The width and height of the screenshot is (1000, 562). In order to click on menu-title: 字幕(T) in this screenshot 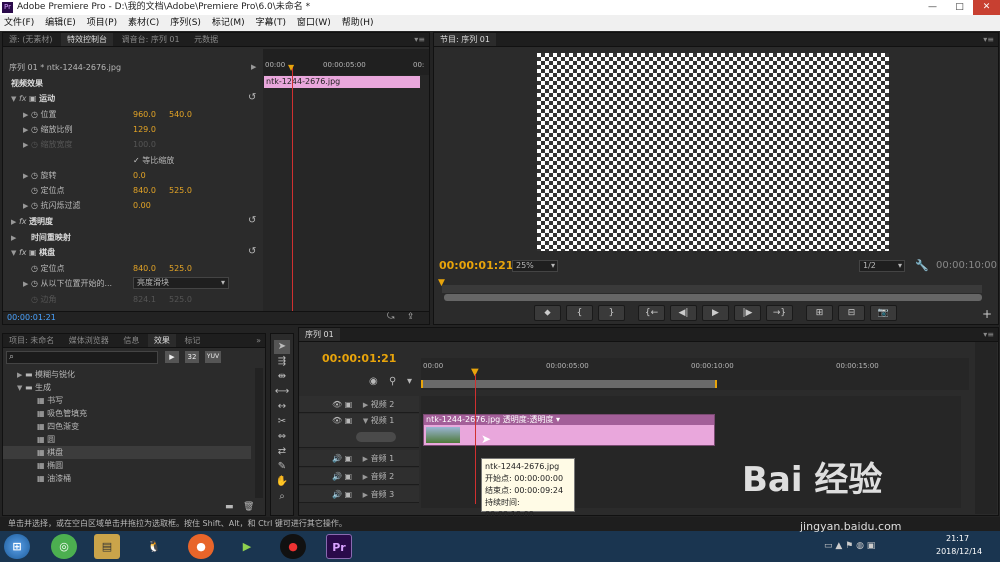, I will do `click(270, 23)`.